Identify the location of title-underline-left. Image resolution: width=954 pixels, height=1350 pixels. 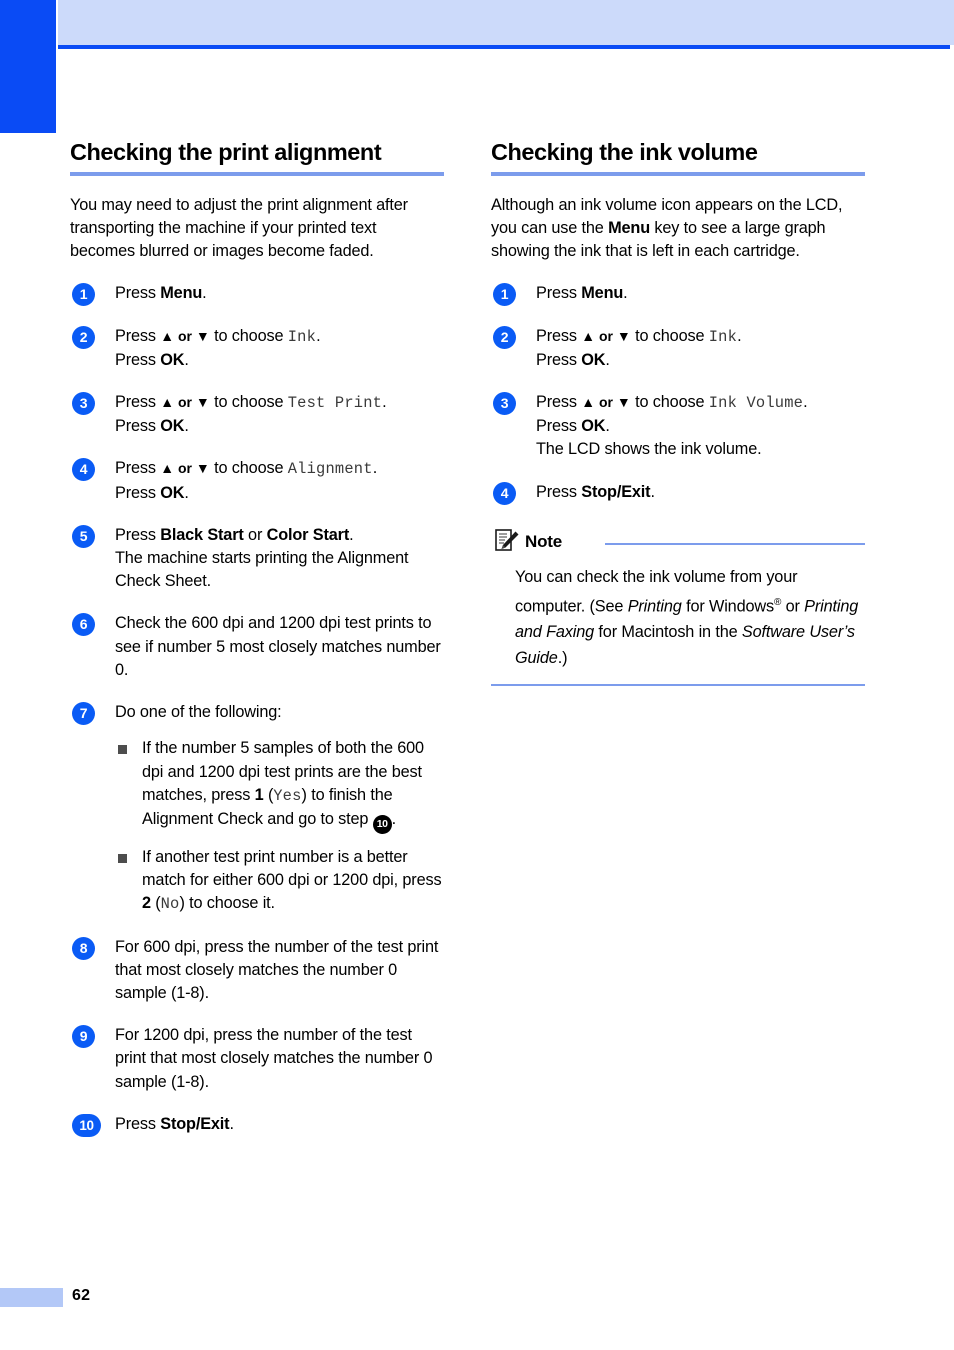
(257, 173).